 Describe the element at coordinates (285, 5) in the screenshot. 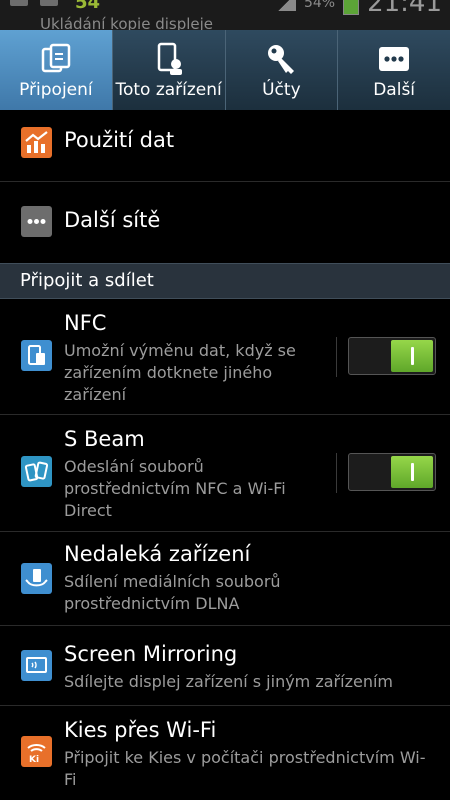

I see `signal-icon` at that location.